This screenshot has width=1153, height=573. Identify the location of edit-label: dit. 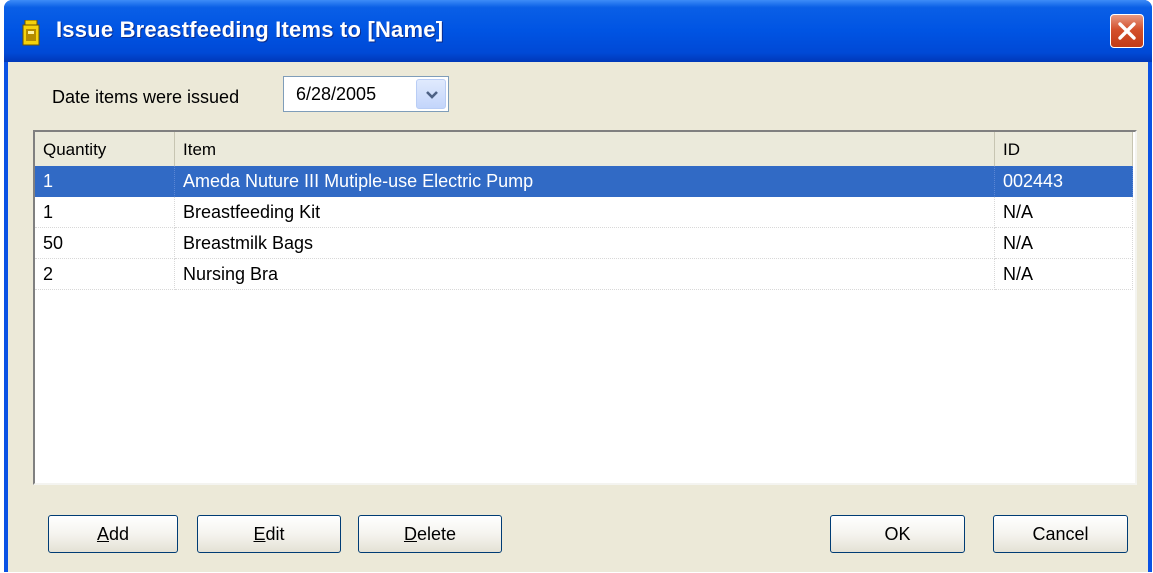
(275, 534).